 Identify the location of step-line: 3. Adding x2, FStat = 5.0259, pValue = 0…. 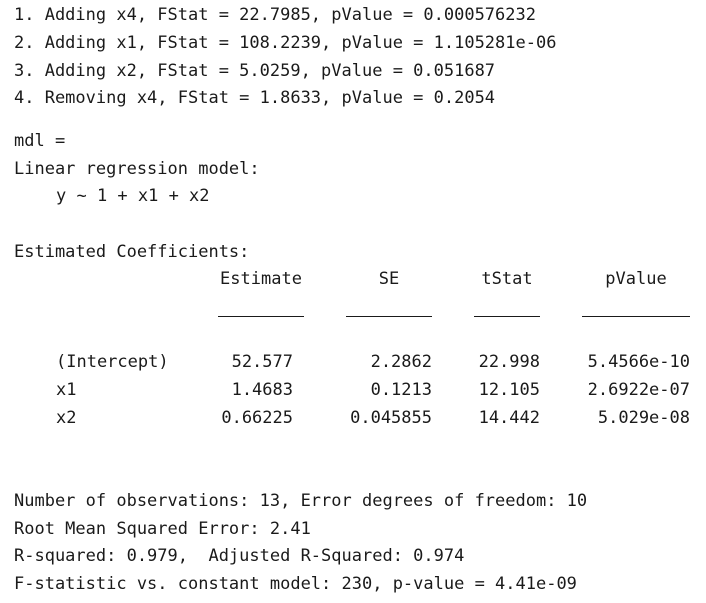
(255, 71).